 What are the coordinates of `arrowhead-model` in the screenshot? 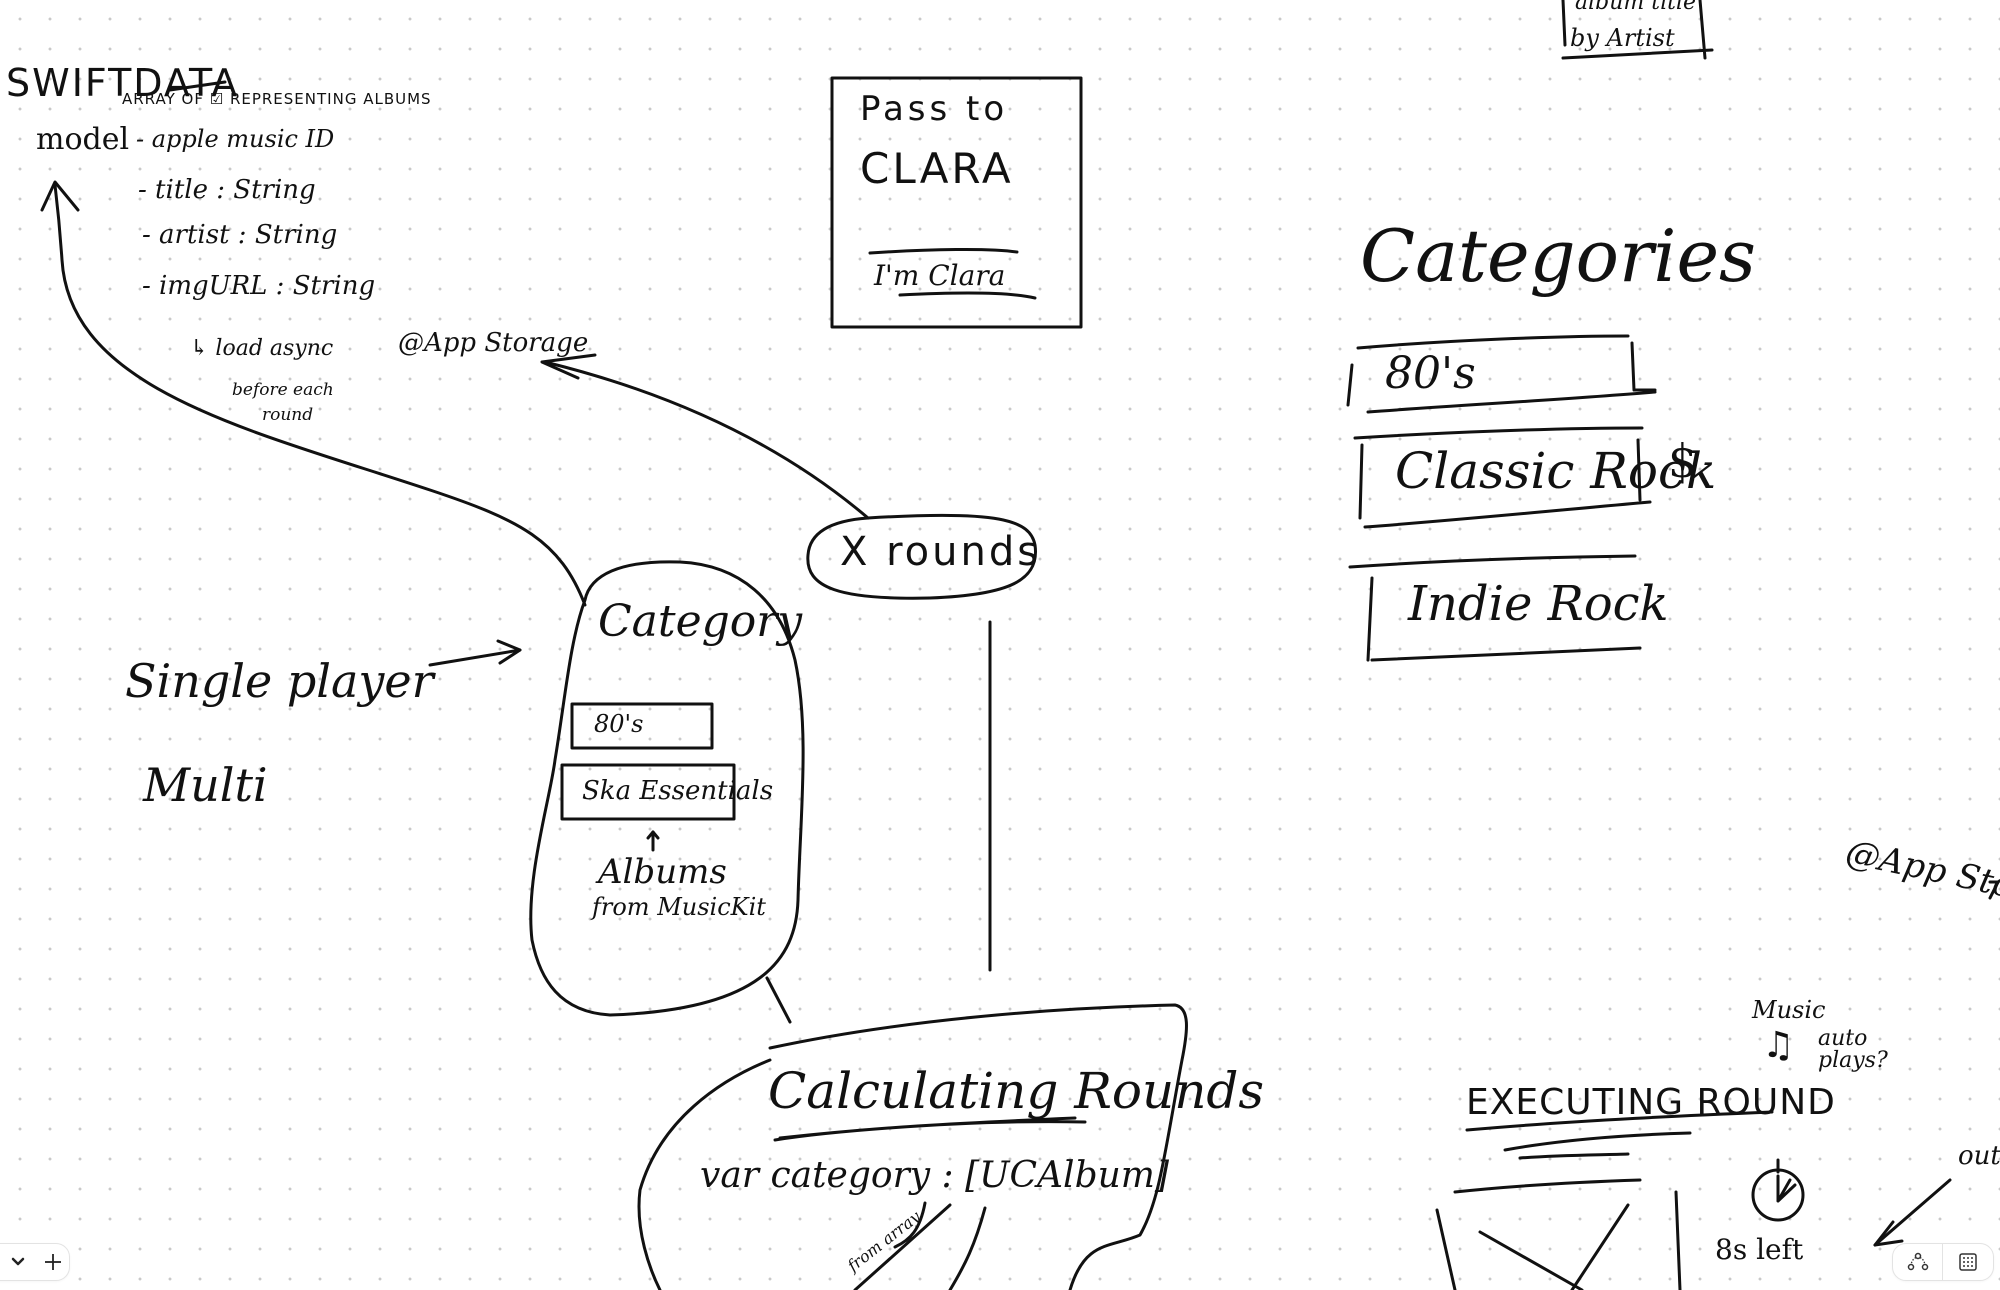 It's located at (60, 196).